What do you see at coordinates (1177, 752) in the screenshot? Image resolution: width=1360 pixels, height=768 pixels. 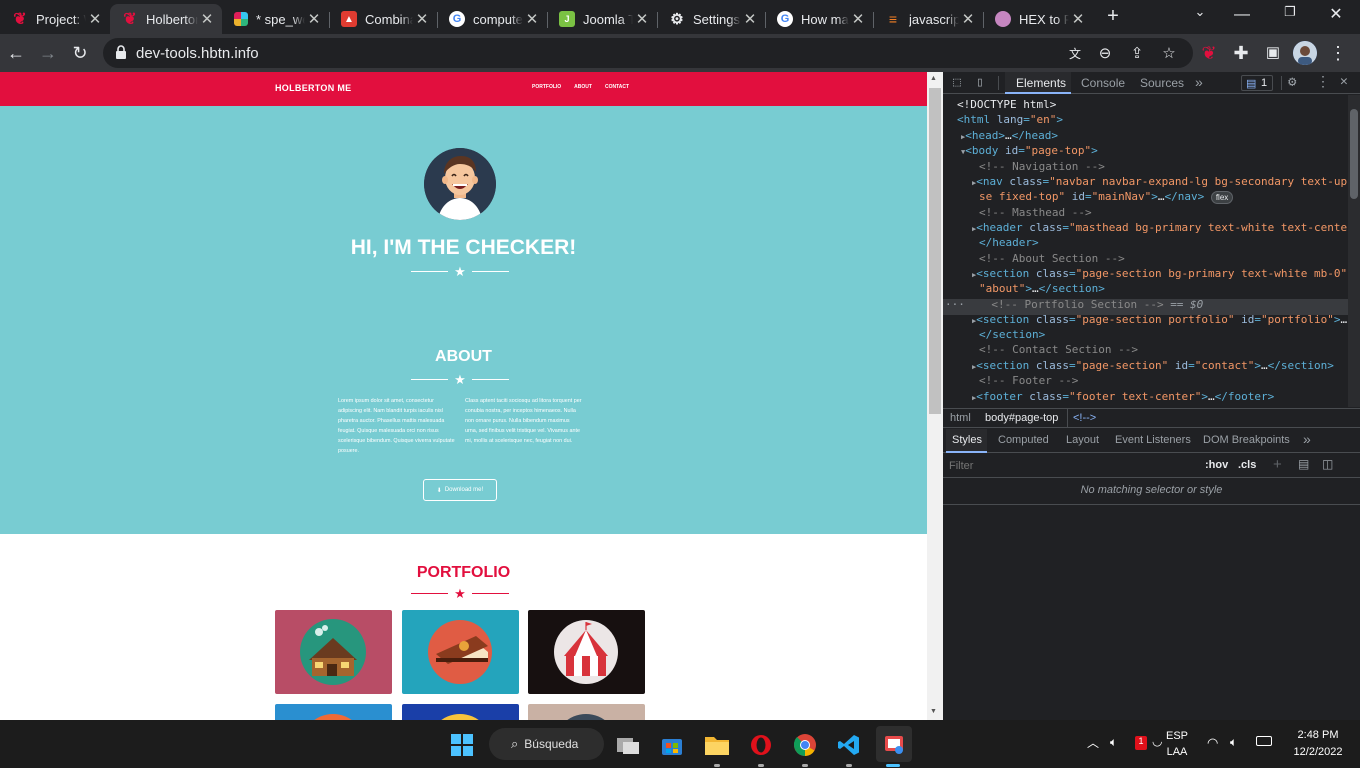 I see `keyboard-layout: LAA` at bounding box center [1177, 752].